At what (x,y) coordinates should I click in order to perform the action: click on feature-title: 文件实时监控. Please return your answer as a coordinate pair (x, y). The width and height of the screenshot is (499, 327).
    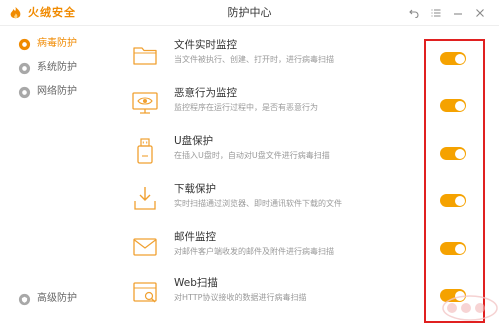
    Looking at the image, I should click on (205, 45).